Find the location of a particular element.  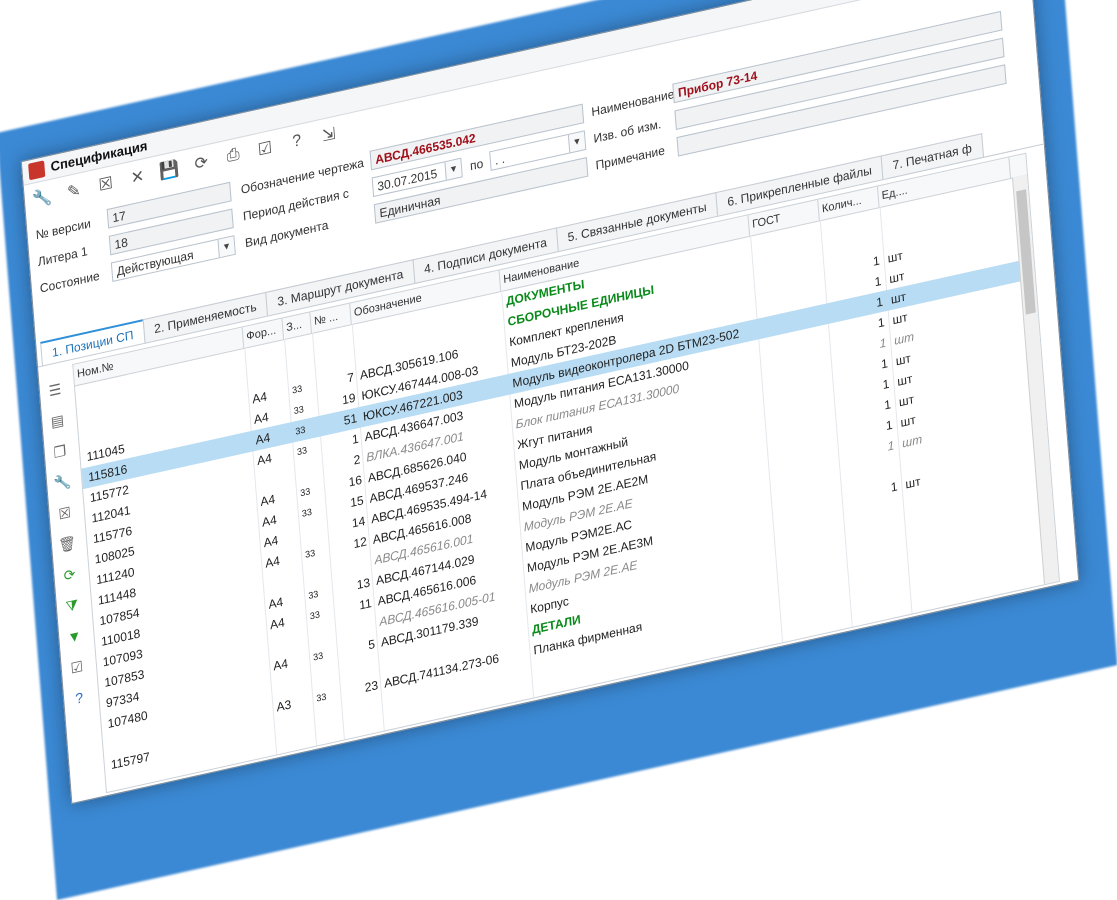

filter-icon: ▼ is located at coordinates (75, 636).